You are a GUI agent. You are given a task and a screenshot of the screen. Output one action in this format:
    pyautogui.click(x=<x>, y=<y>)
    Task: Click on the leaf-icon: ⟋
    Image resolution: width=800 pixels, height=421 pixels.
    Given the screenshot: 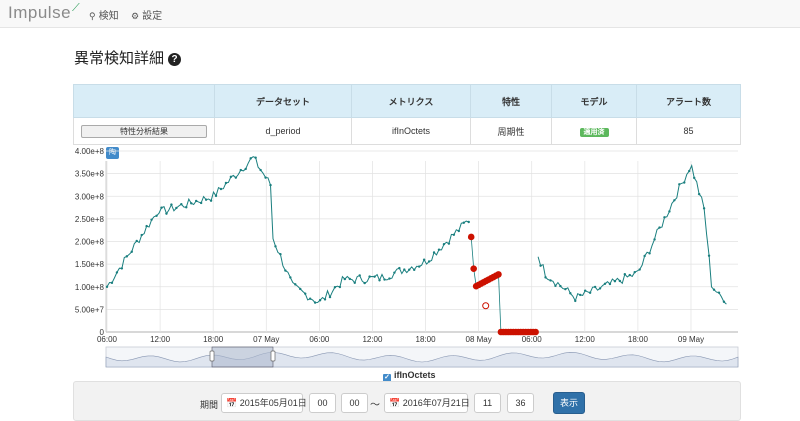 What is the action you would take?
    pyautogui.click(x=76, y=8)
    